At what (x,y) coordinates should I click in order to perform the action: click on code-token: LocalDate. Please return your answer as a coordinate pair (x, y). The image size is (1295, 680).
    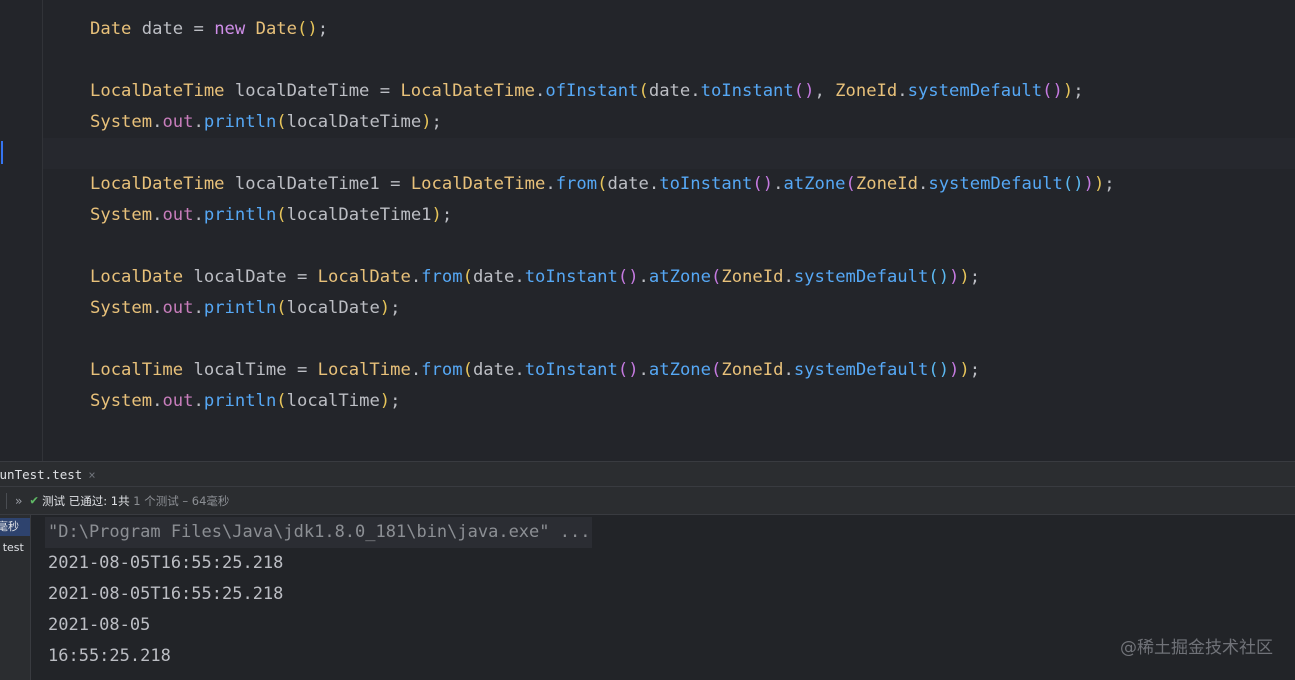
    Looking at the image, I should click on (364, 277).